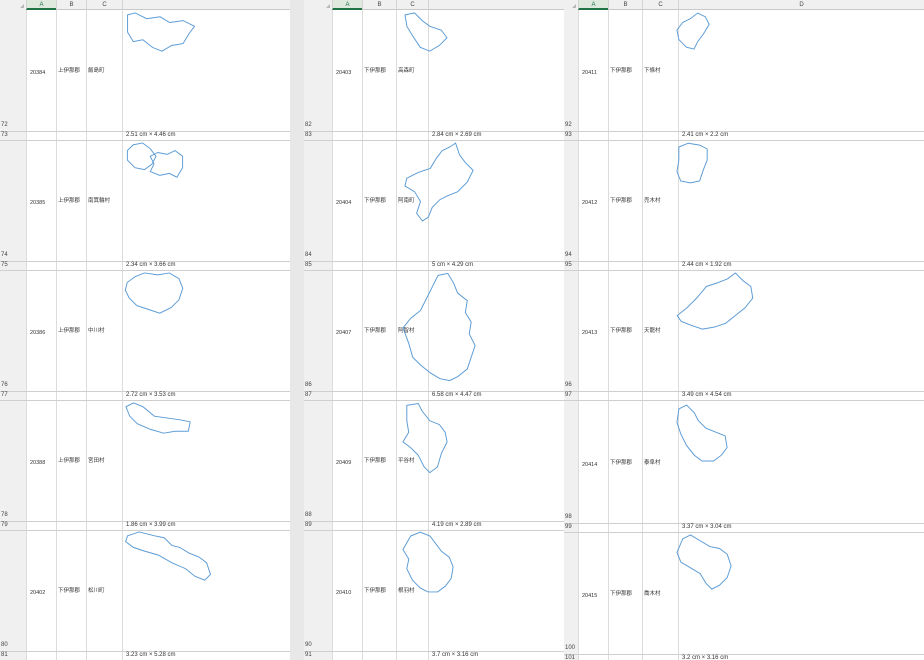 This screenshot has height=660, width=924. What do you see at coordinates (308, 655) in the screenshot?
I see `row-number: 91` at bounding box center [308, 655].